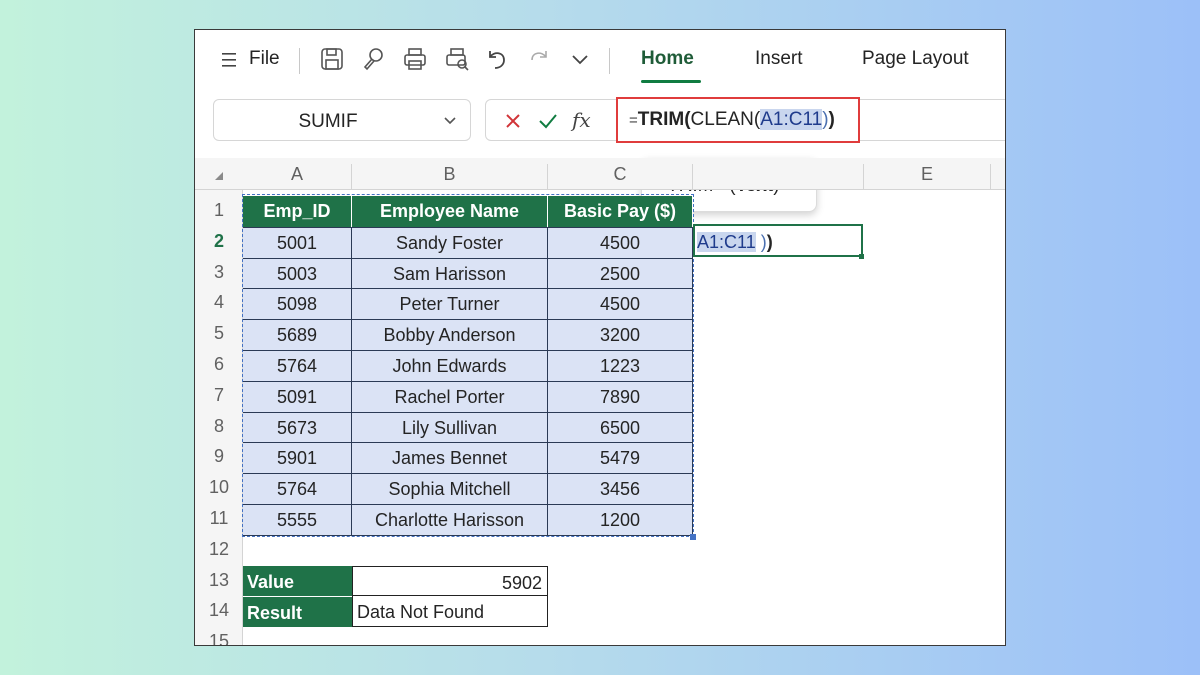  Describe the element at coordinates (219, 369) in the screenshot. I see `row-header-6: 6` at that location.